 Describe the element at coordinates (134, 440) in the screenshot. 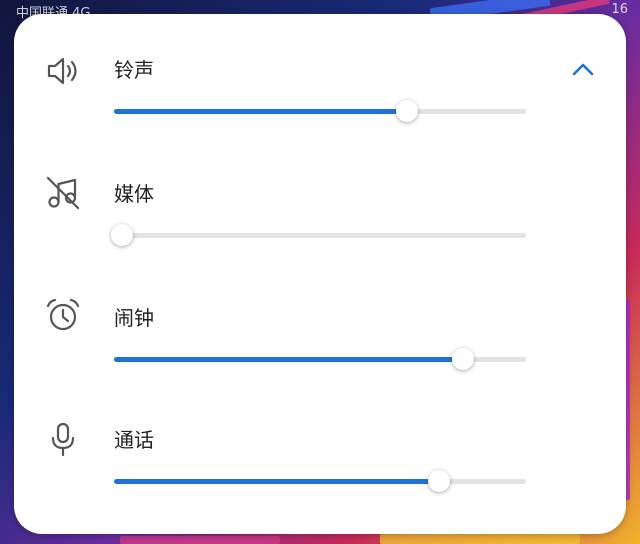

I see `volume-label: 通话` at that location.